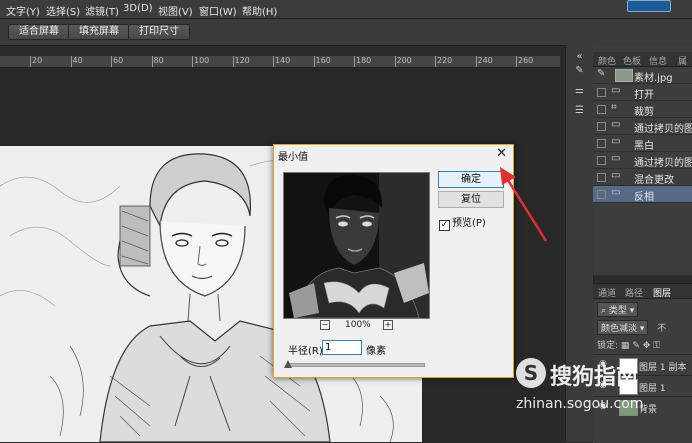  I want to click on ruler-tick-label: 140, so click(283, 60).